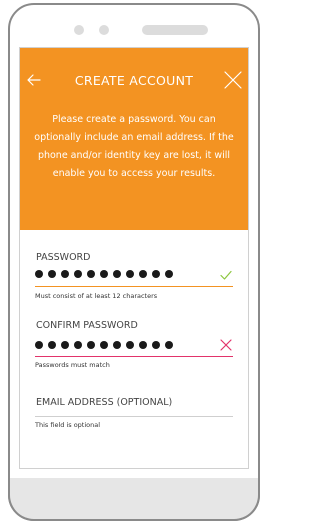  What do you see at coordinates (134, 286) in the screenshot?
I see `password-underline` at bounding box center [134, 286].